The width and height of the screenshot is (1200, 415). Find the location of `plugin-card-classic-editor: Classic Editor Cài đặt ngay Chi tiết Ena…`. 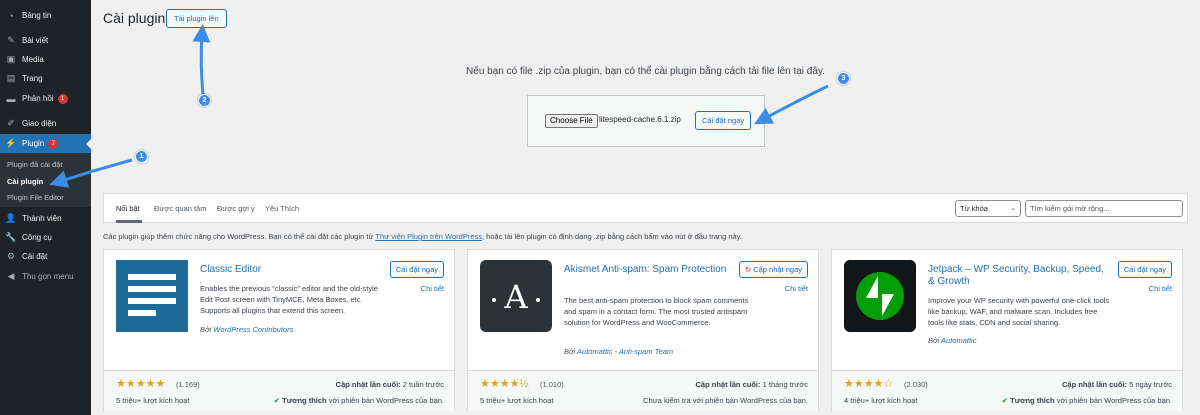

plugin-card-classic-editor: Classic Editor Cài đặt ngay Chi tiết Ena… is located at coordinates (279, 330).